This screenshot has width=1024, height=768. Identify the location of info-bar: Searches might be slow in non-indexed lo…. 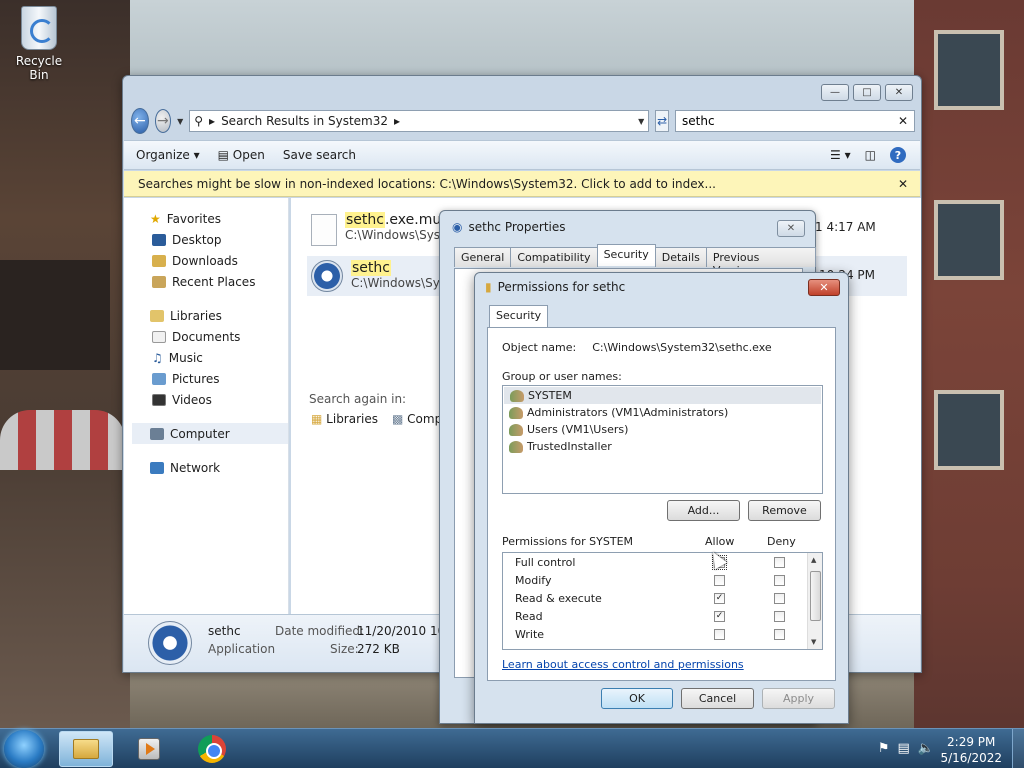
(522, 184).